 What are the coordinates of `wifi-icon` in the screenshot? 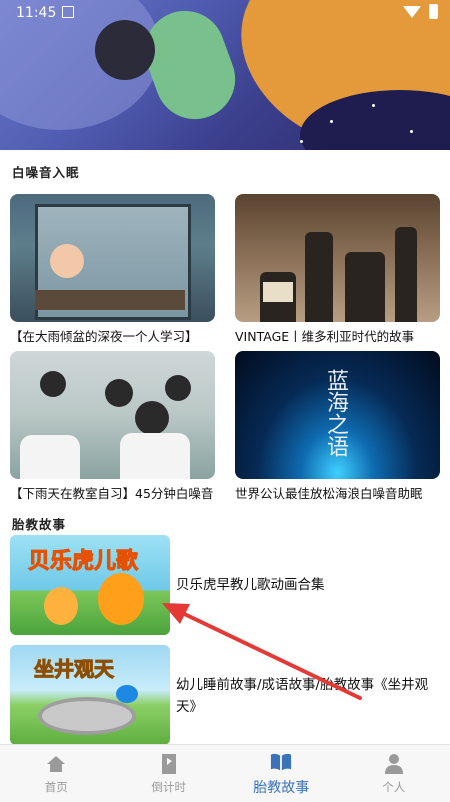 It's located at (412, 12).